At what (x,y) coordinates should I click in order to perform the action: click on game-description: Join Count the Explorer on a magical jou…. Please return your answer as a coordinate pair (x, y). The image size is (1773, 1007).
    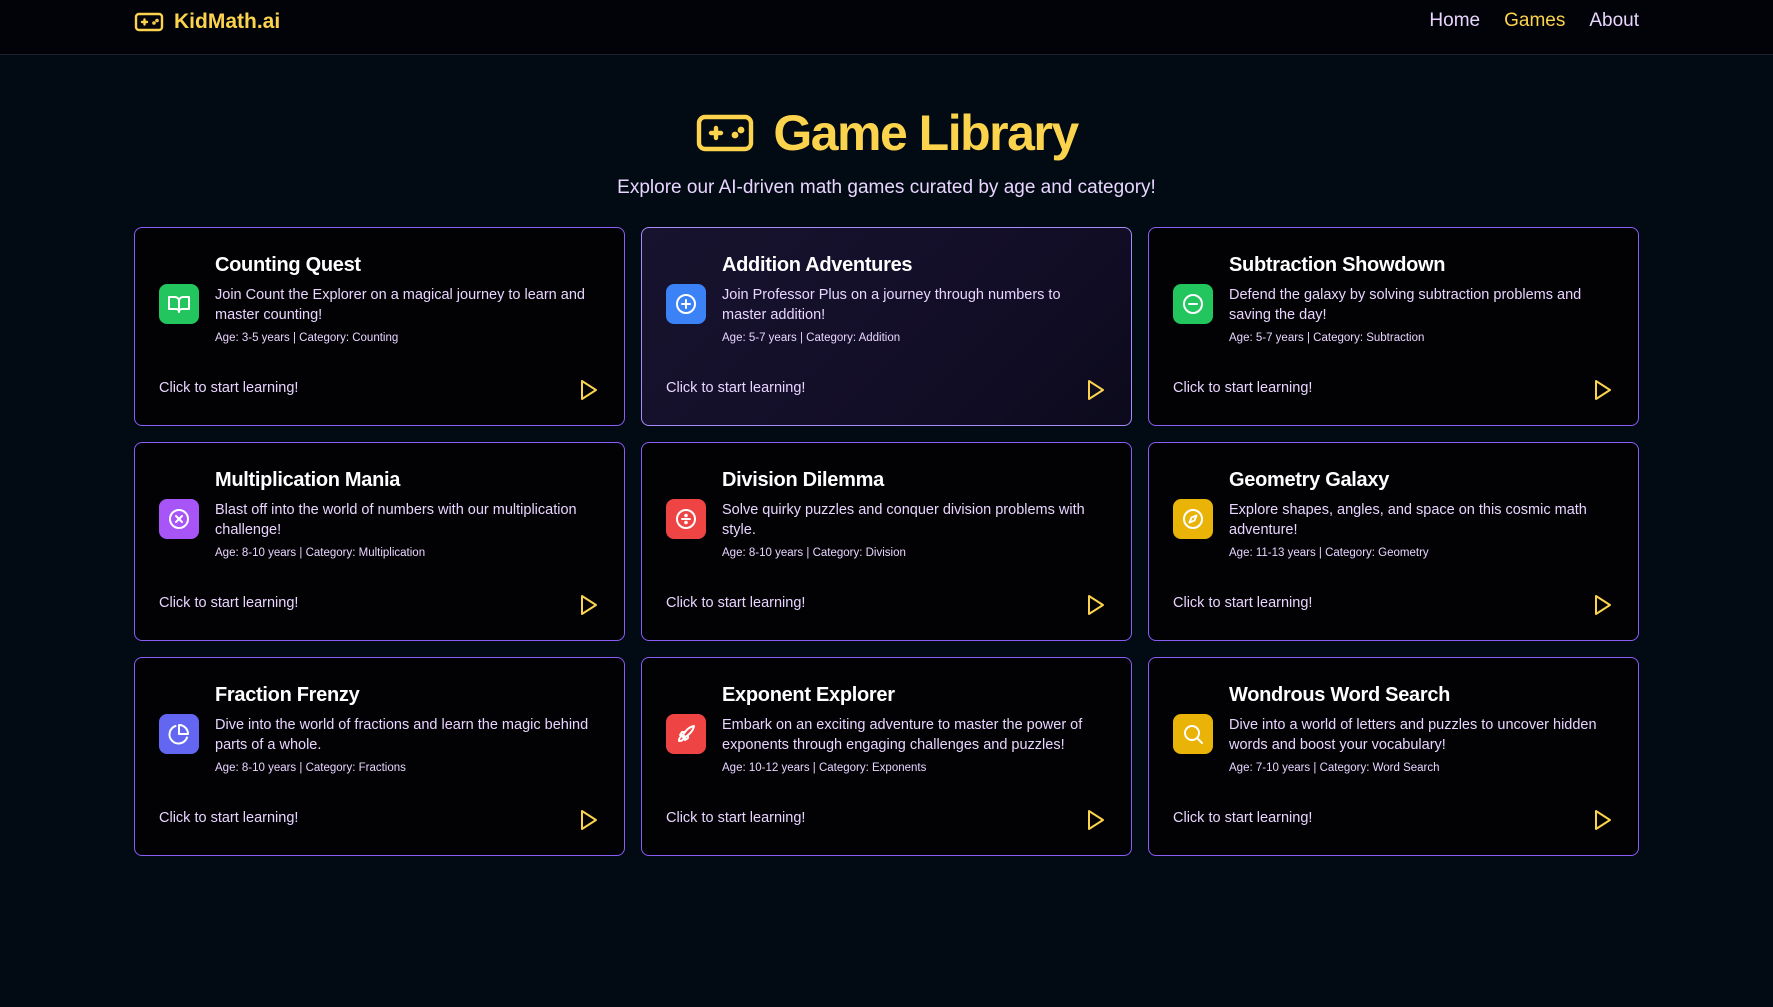
    Looking at the image, I should click on (400, 305).